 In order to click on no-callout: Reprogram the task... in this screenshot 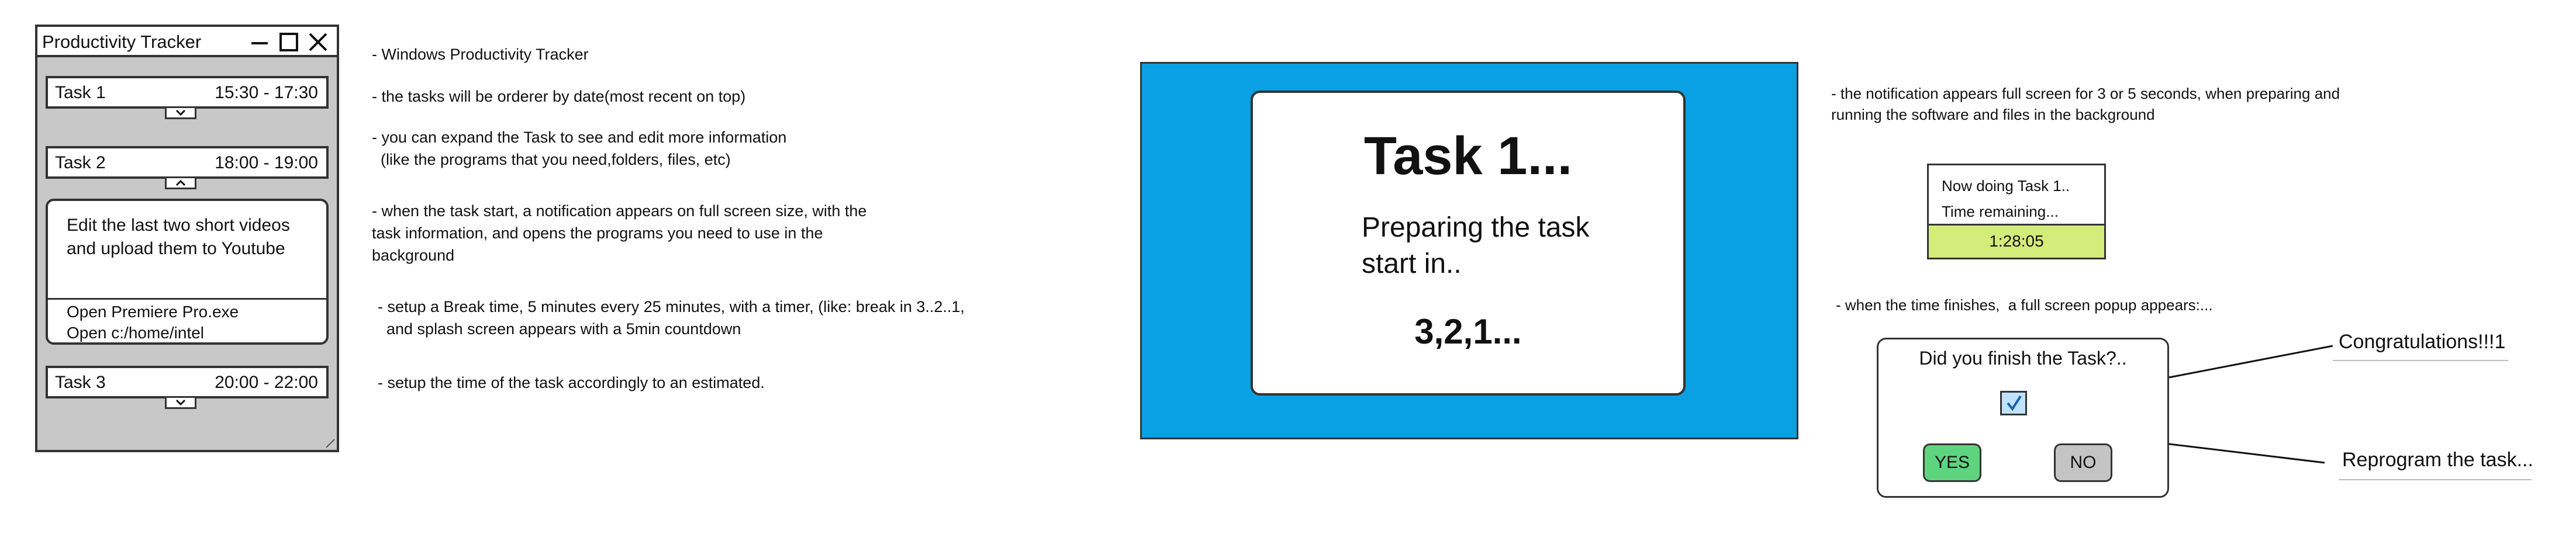, I will do `click(2437, 460)`.